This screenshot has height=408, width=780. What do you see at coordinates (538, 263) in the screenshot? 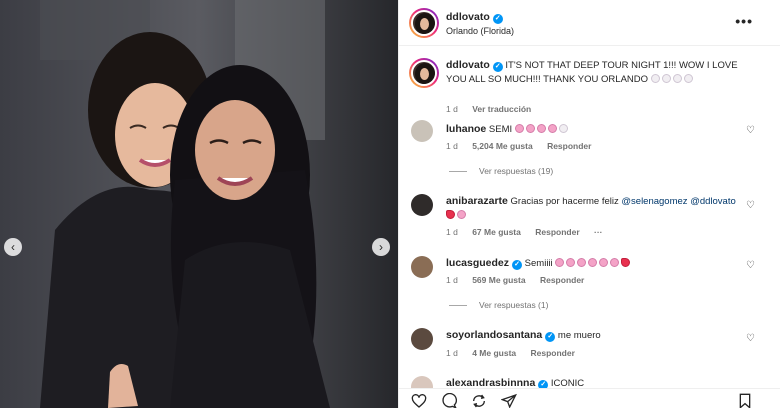
I see `comment-text: Semiiii` at bounding box center [538, 263].